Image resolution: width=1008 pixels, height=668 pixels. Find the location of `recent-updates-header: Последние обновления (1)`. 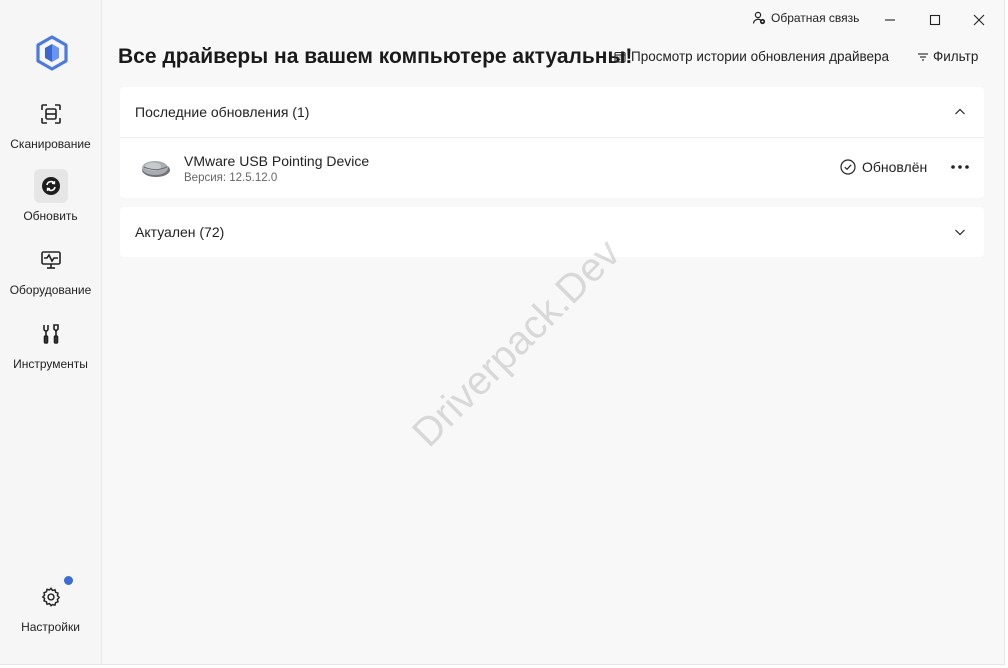

recent-updates-header: Последние обновления (1) is located at coordinates (552, 112).